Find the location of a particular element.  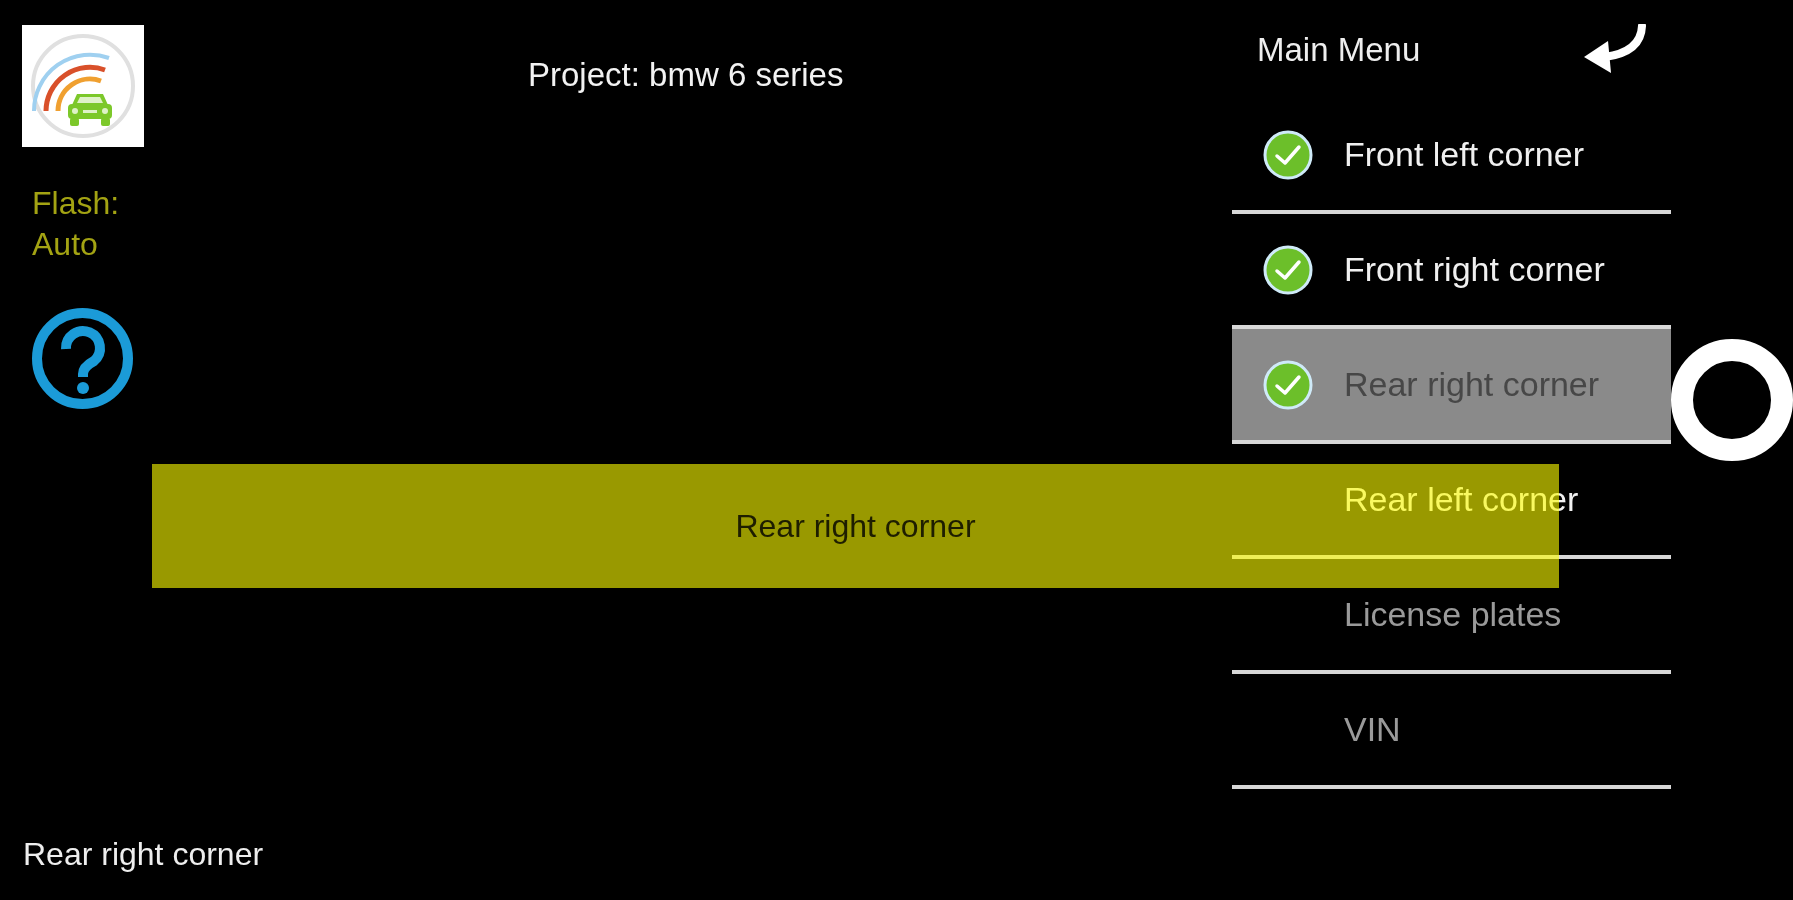

menu-item: Front left corner is located at coordinates (1451, 156).